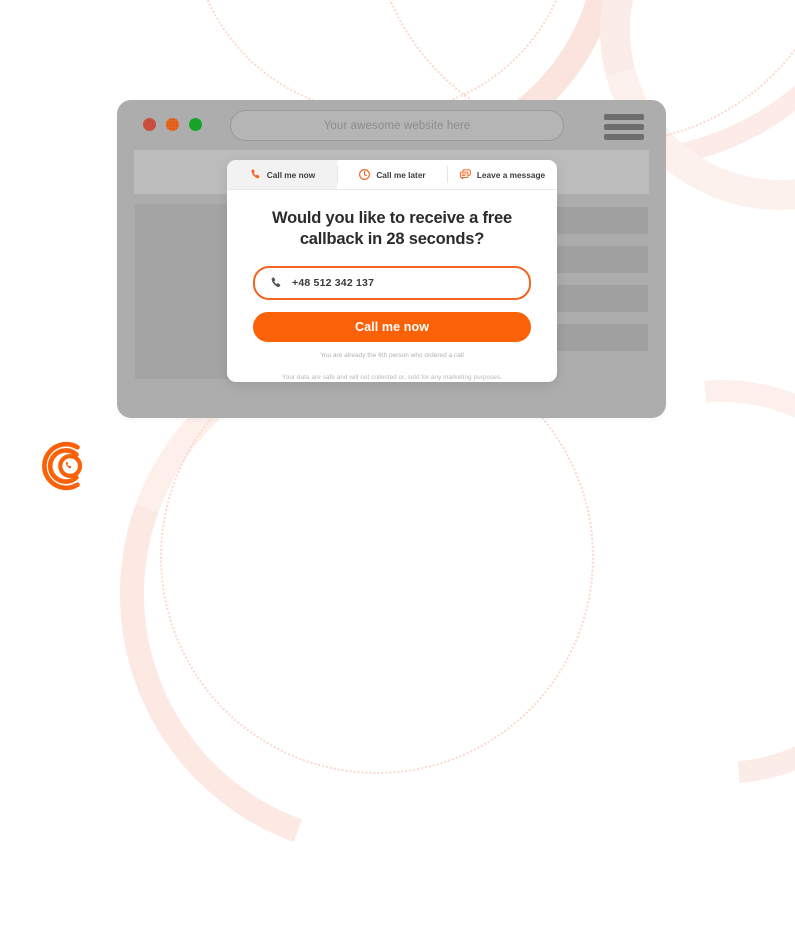  What do you see at coordinates (333, 283) in the screenshot?
I see `phone-number-value: +48 512 342 137` at bounding box center [333, 283].